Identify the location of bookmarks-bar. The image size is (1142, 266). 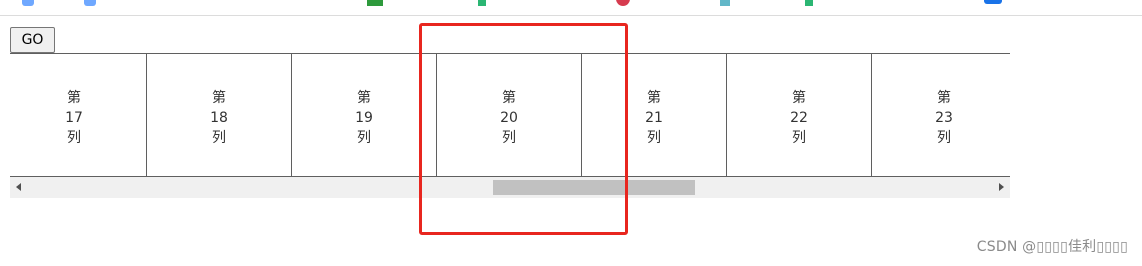
(571, 8).